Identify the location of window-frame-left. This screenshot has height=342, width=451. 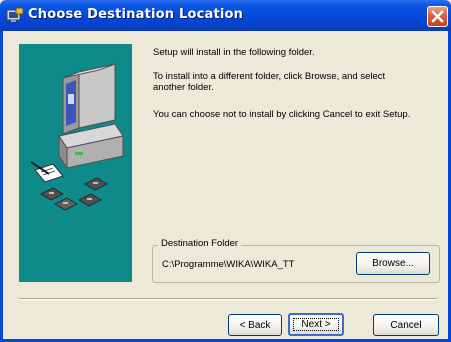
(1, 186).